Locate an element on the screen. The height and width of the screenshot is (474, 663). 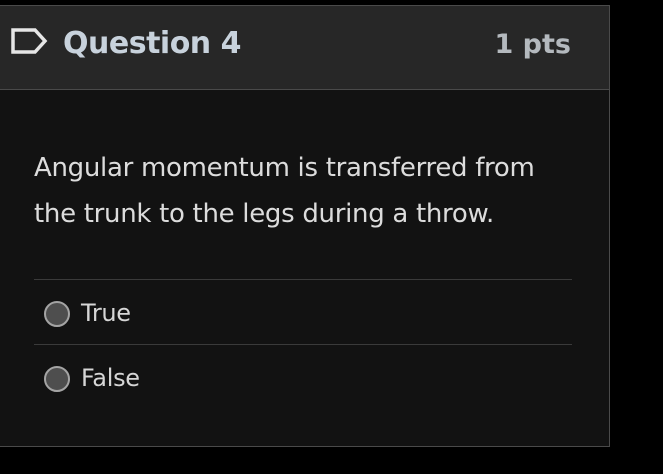
answer-option-false: False is located at coordinates (303, 377).